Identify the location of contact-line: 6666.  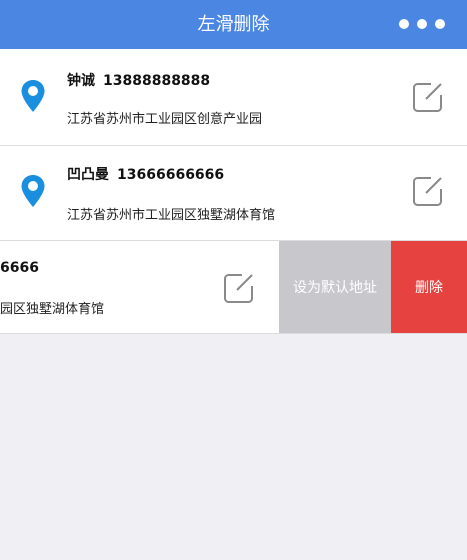
(19, 268).